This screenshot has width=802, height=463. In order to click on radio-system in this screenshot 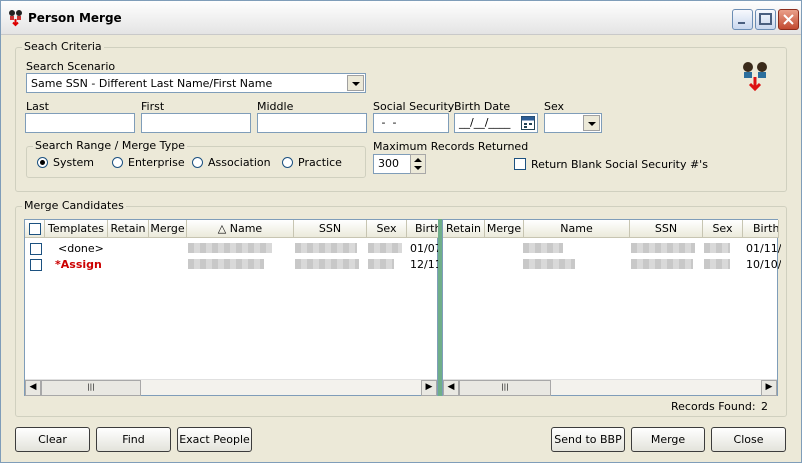, I will do `click(42, 162)`.